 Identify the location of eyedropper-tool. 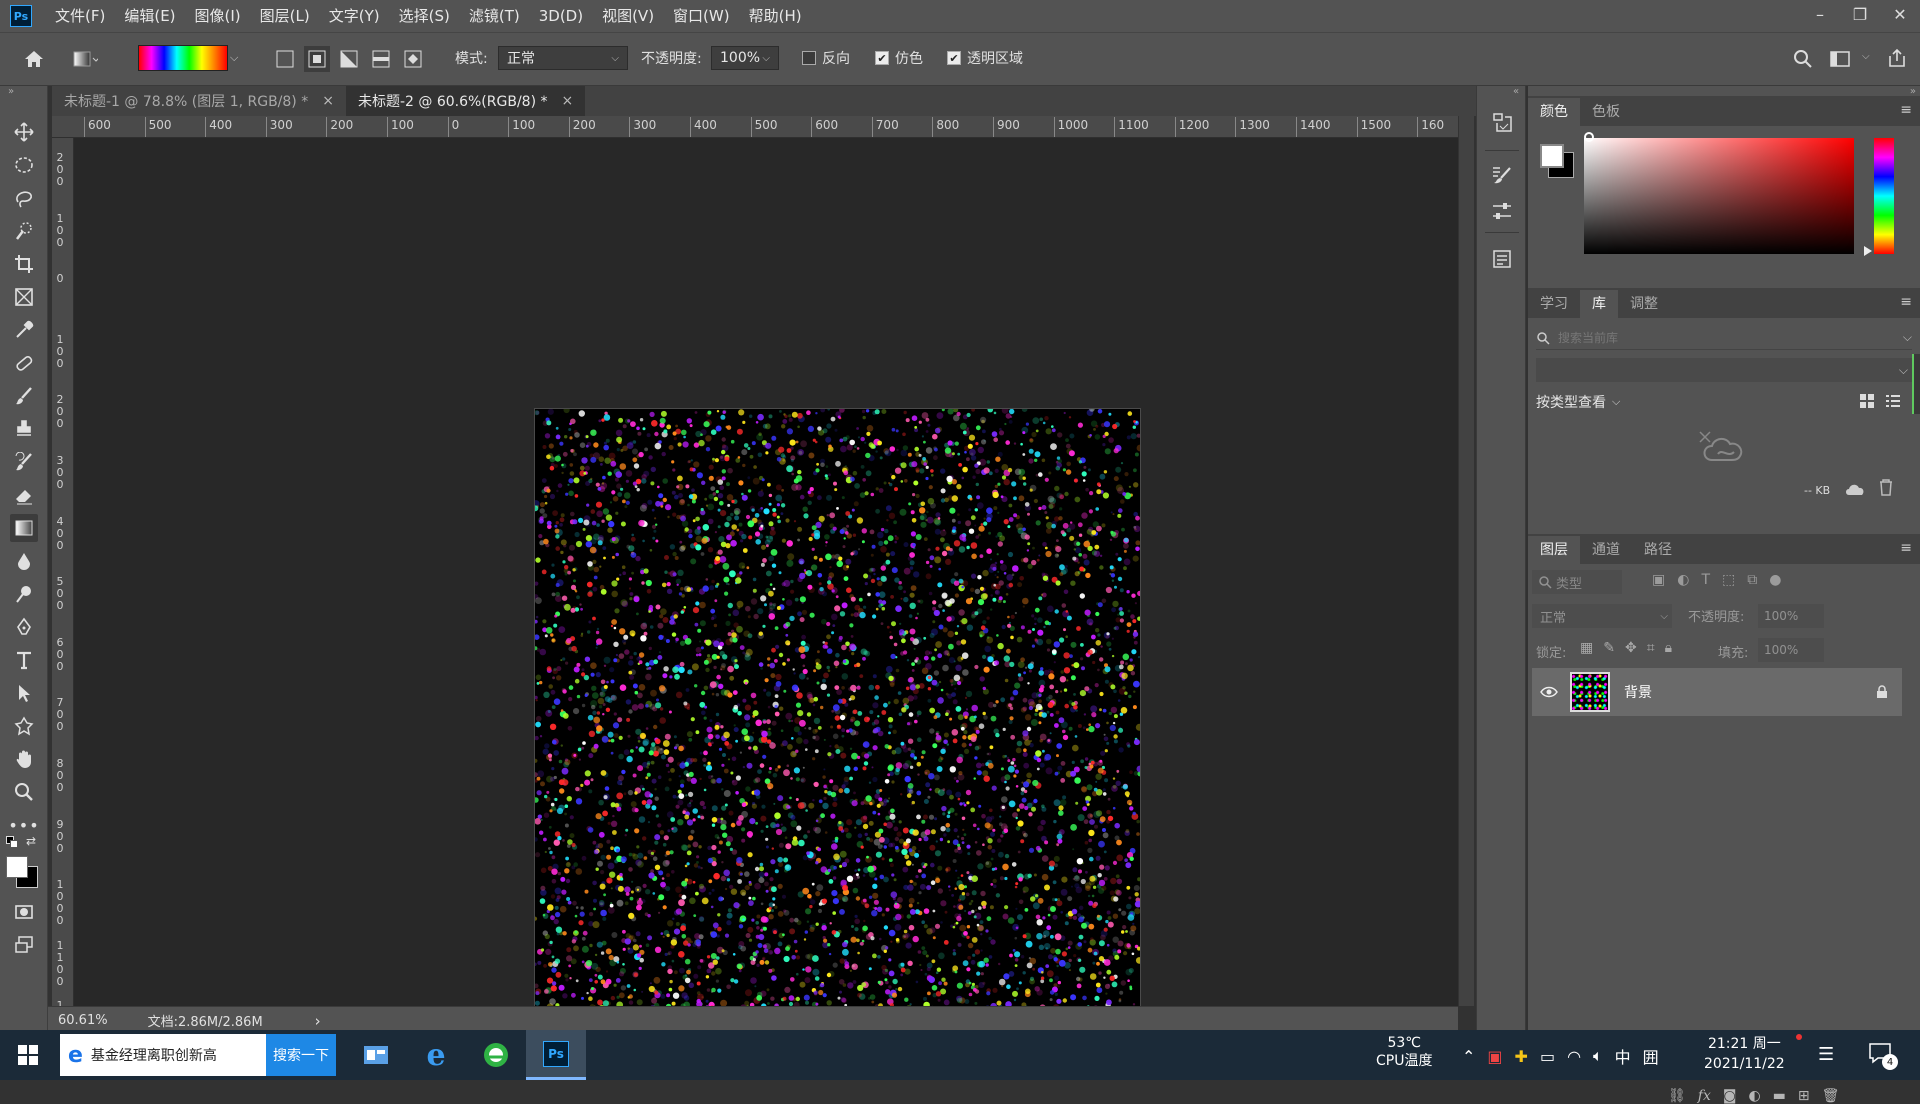
(24, 330).